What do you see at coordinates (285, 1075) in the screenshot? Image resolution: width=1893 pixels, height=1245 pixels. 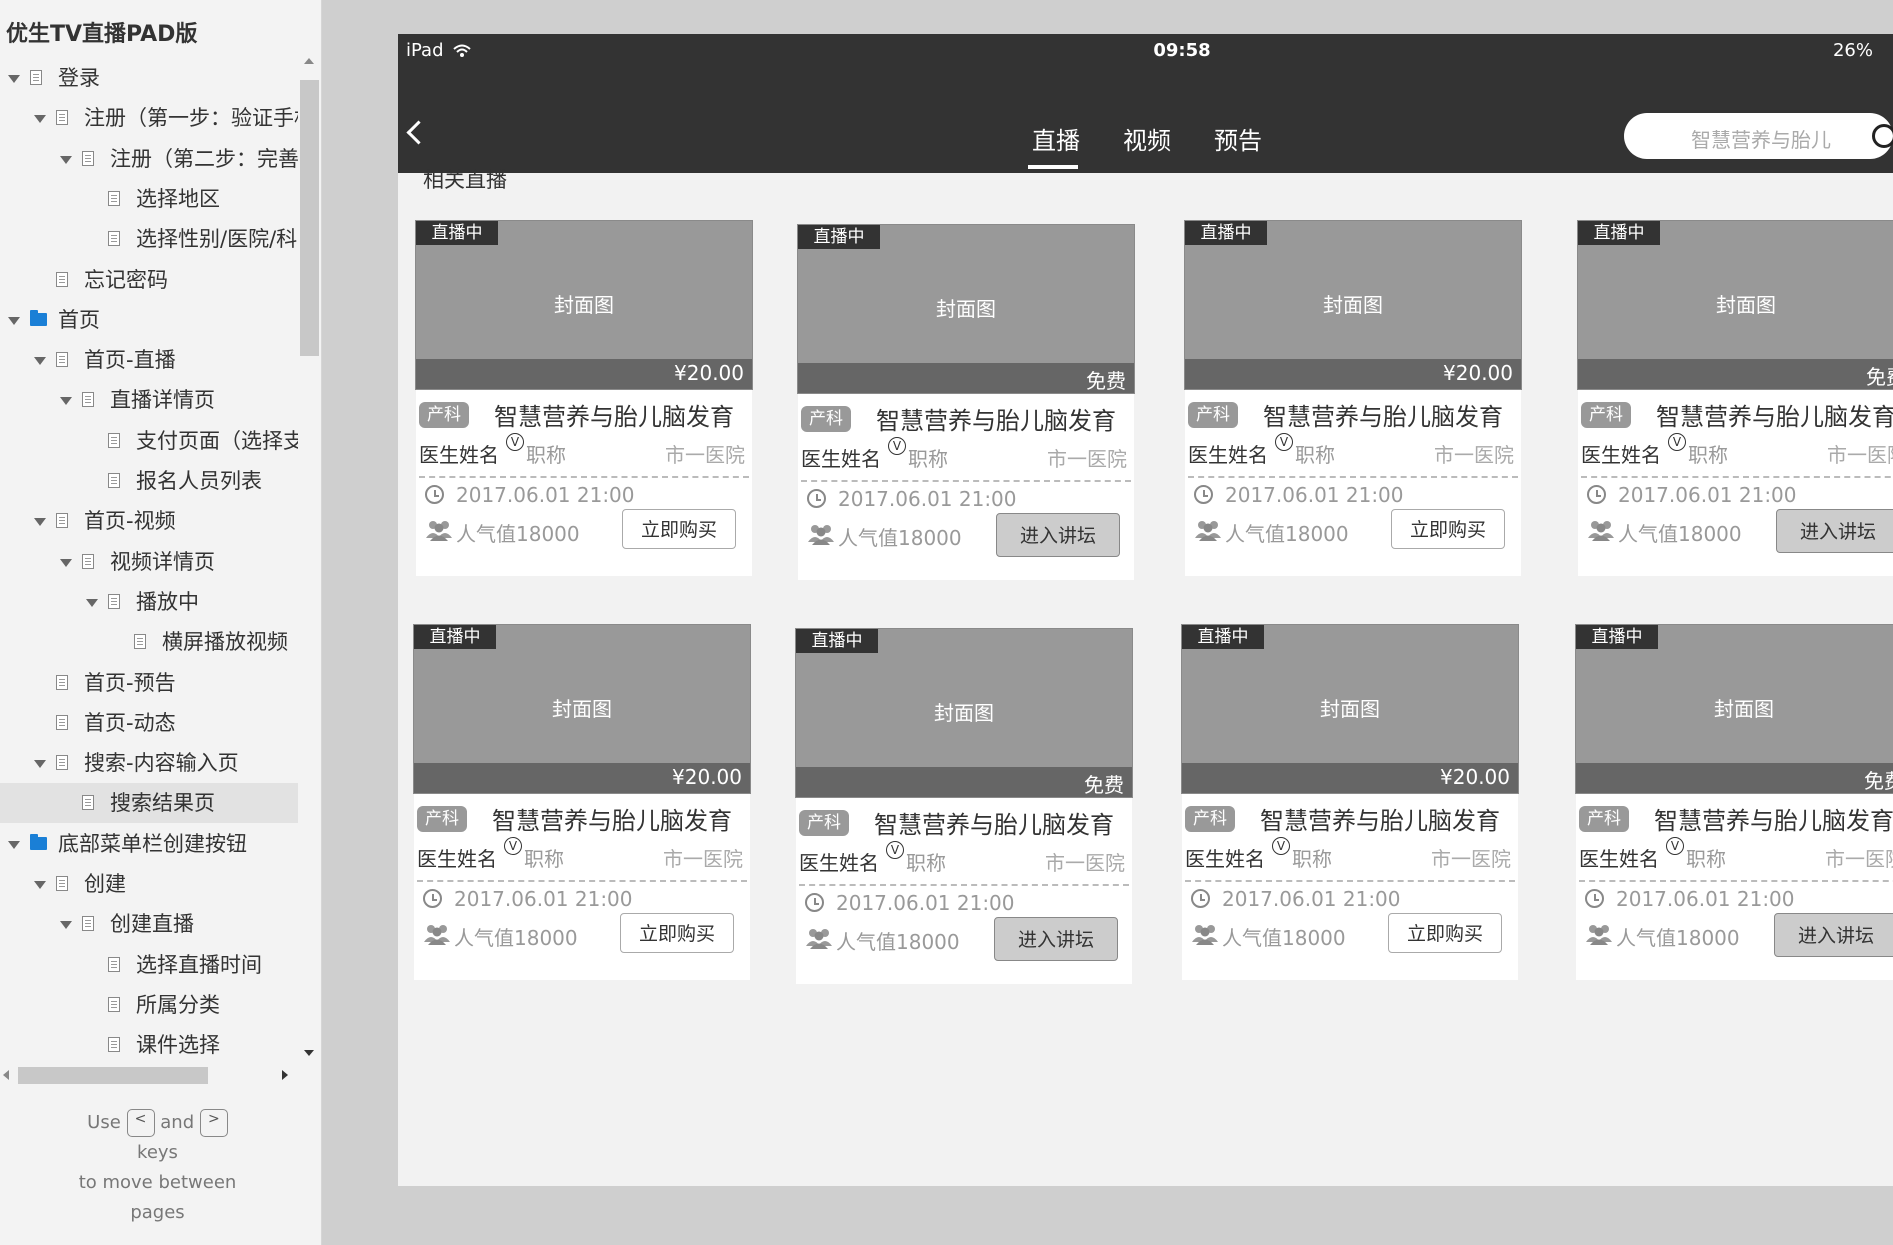 I see `scroll-right-arrow-icon` at bounding box center [285, 1075].